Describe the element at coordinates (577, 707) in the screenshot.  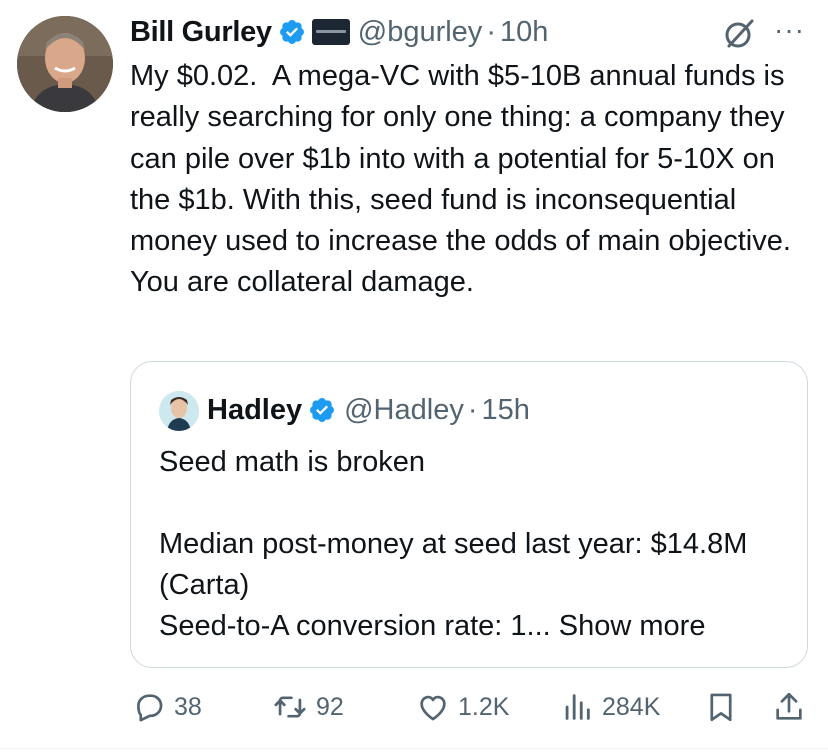
I see `views-chart-icon` at that location.